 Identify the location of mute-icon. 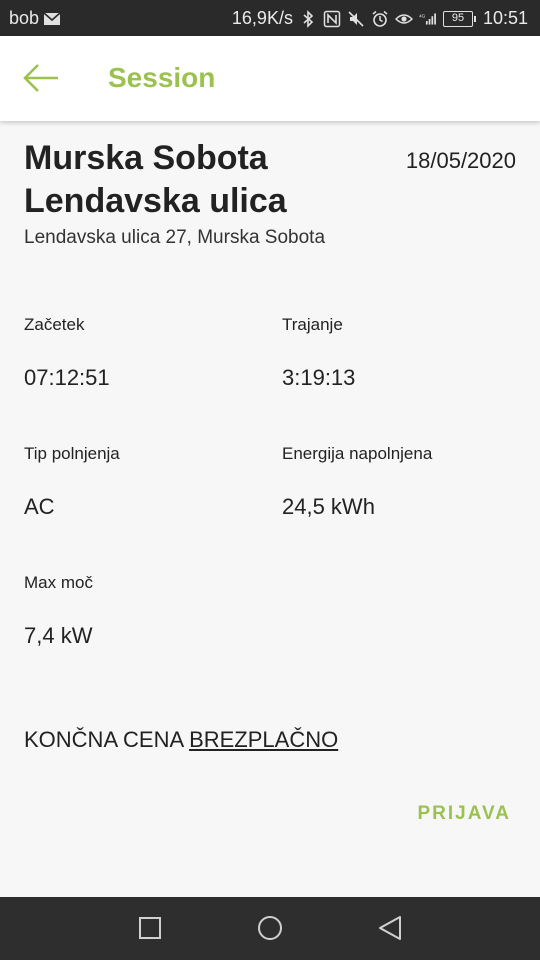
(356, 18).